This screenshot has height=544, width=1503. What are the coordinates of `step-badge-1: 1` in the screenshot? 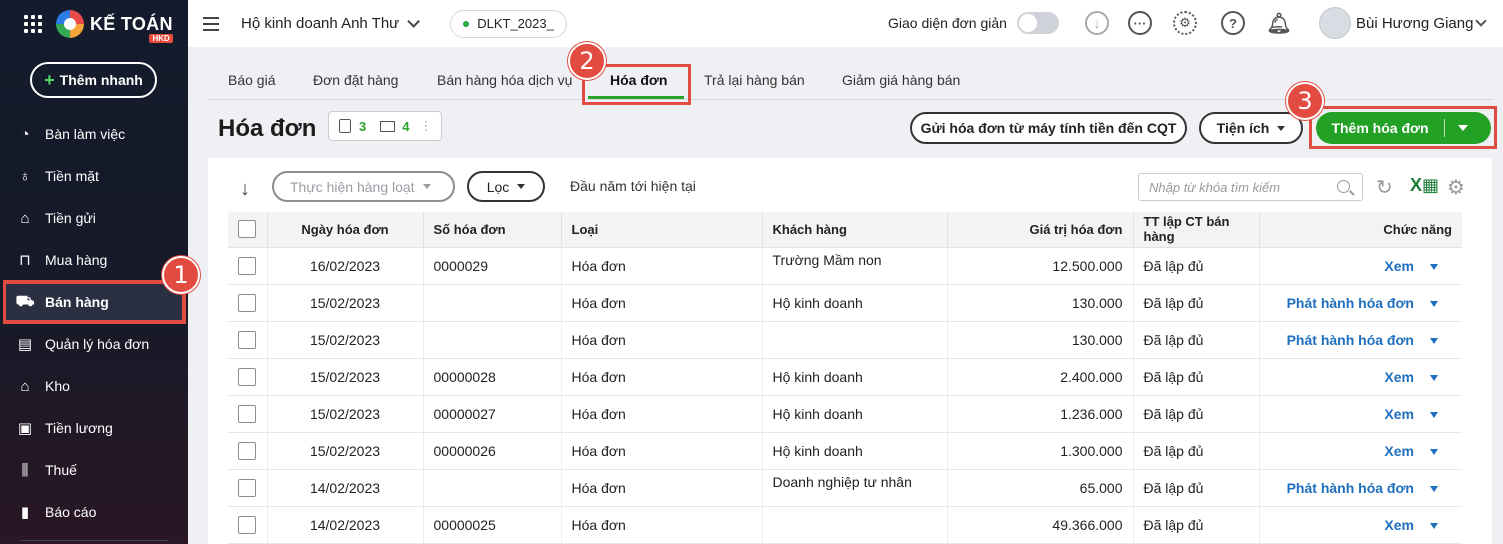 It's located at (181, 275).